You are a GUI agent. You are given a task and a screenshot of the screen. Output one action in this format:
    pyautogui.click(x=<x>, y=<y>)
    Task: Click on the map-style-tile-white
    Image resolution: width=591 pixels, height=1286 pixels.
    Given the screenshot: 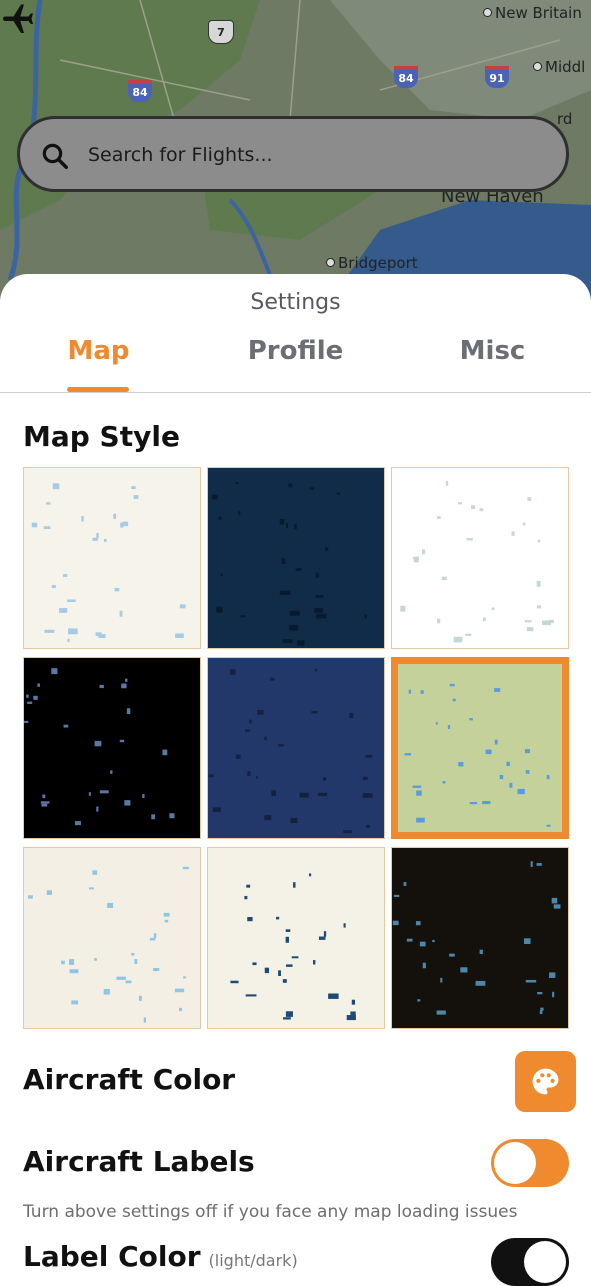 What is the action you would take?
    pyautogui.click(x=480, y=558)
    